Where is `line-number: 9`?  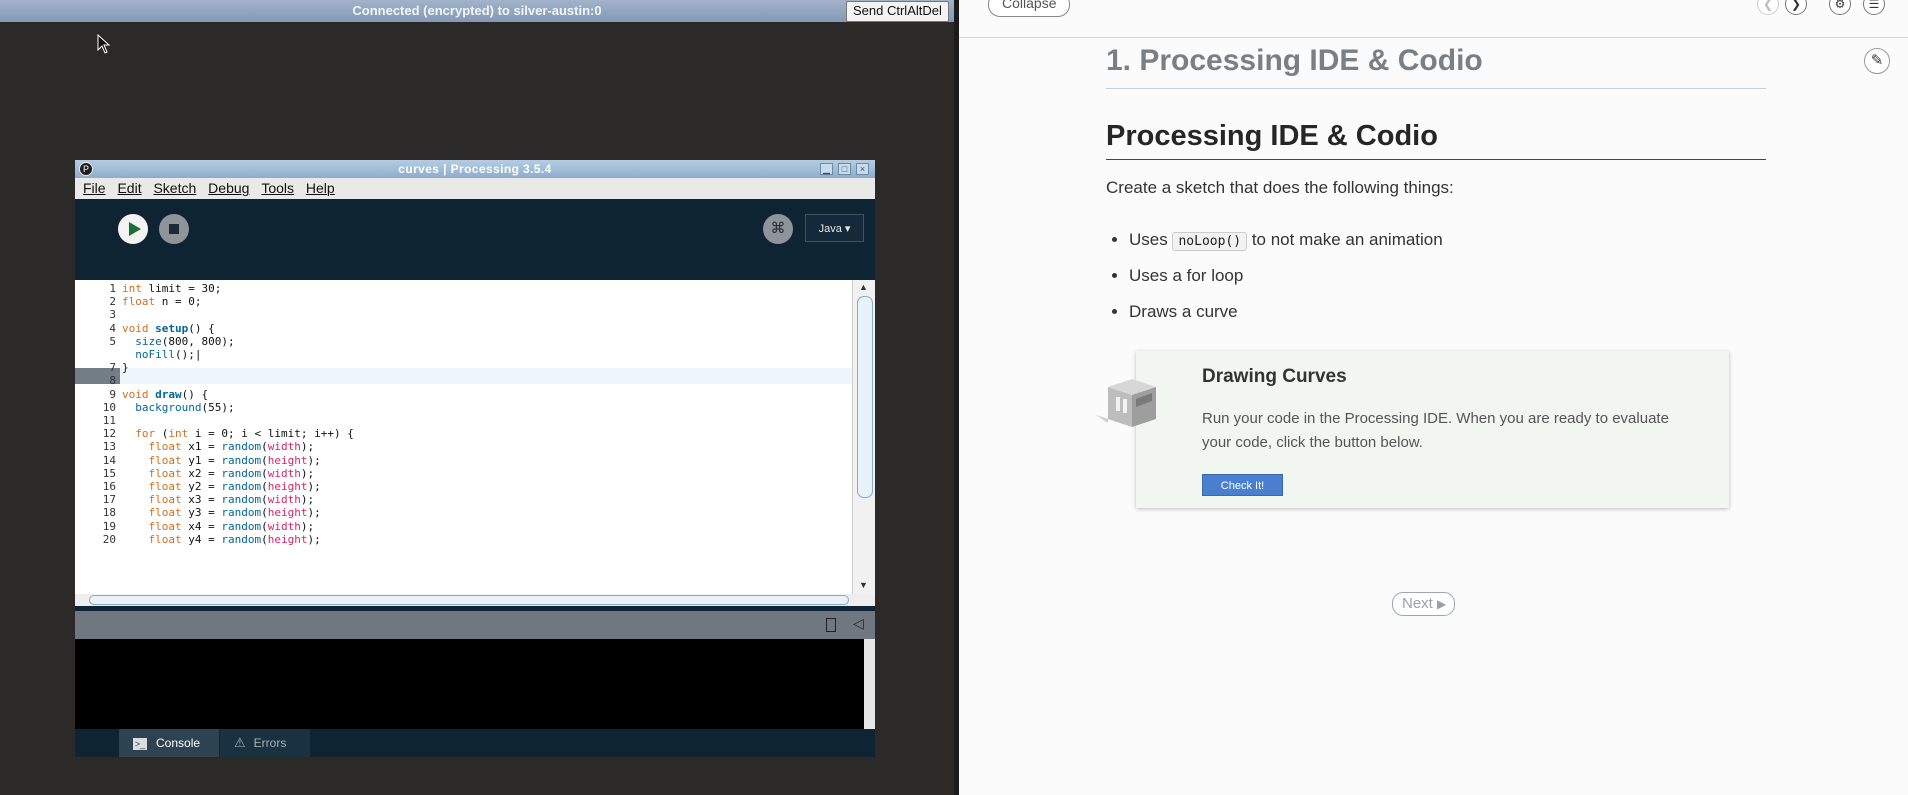
line-number: 9 is located at coordinates (112, 394).